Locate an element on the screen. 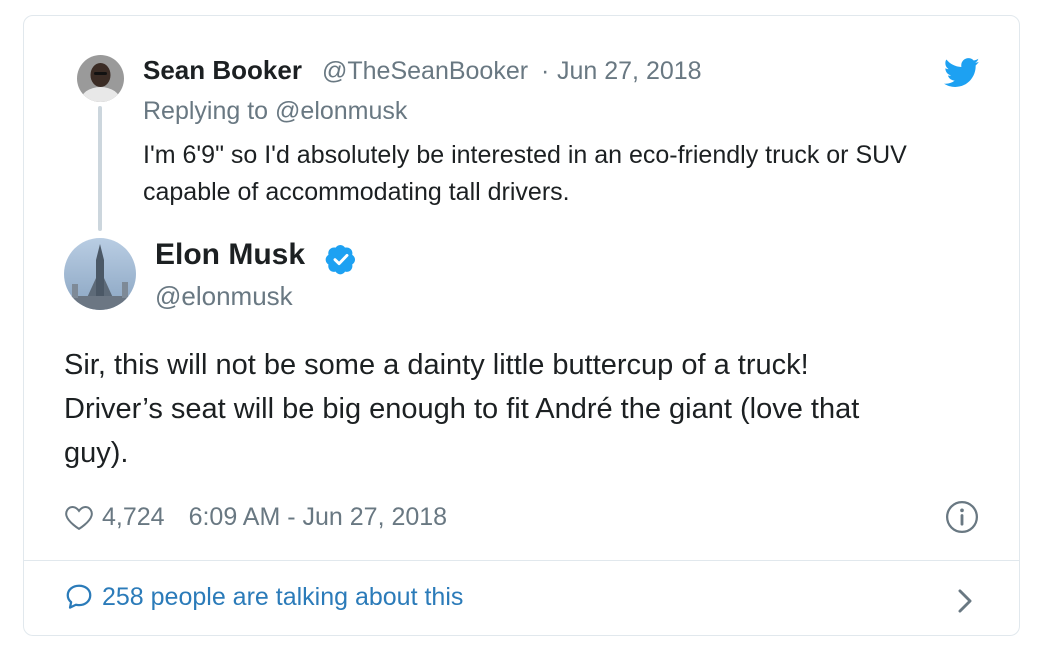 The image size is (1050, 662). main-avatar is located at coordinates (100, 274).